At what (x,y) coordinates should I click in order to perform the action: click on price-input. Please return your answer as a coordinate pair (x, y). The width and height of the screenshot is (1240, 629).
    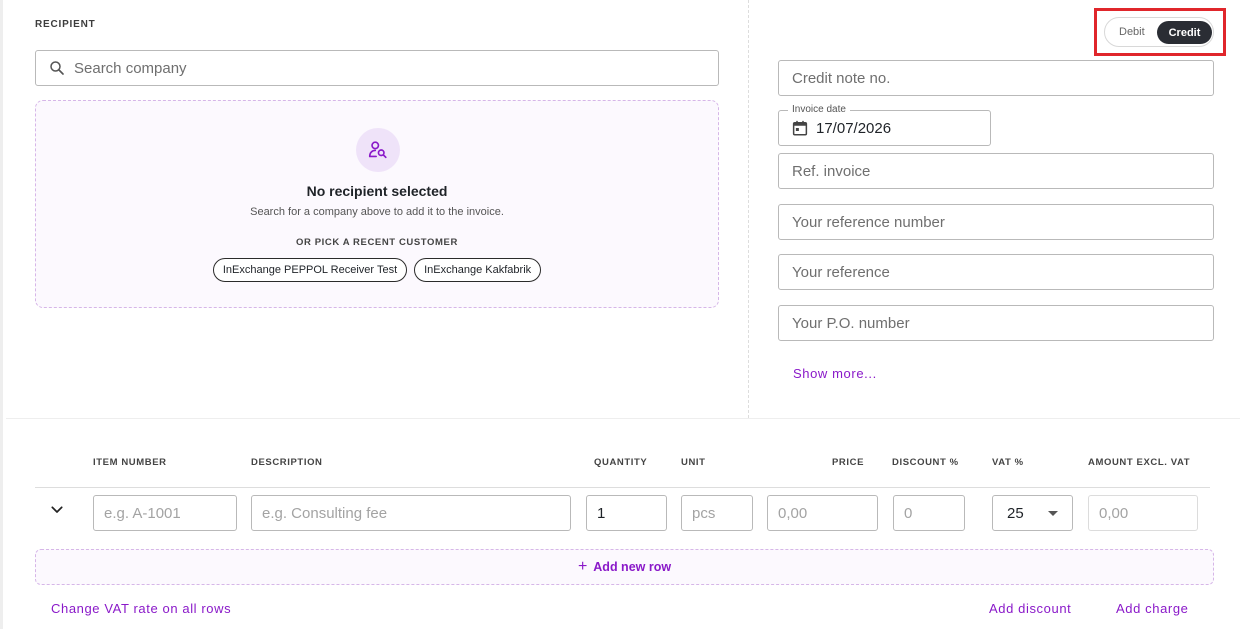
    Looking at the image, I should click on (827, 513).